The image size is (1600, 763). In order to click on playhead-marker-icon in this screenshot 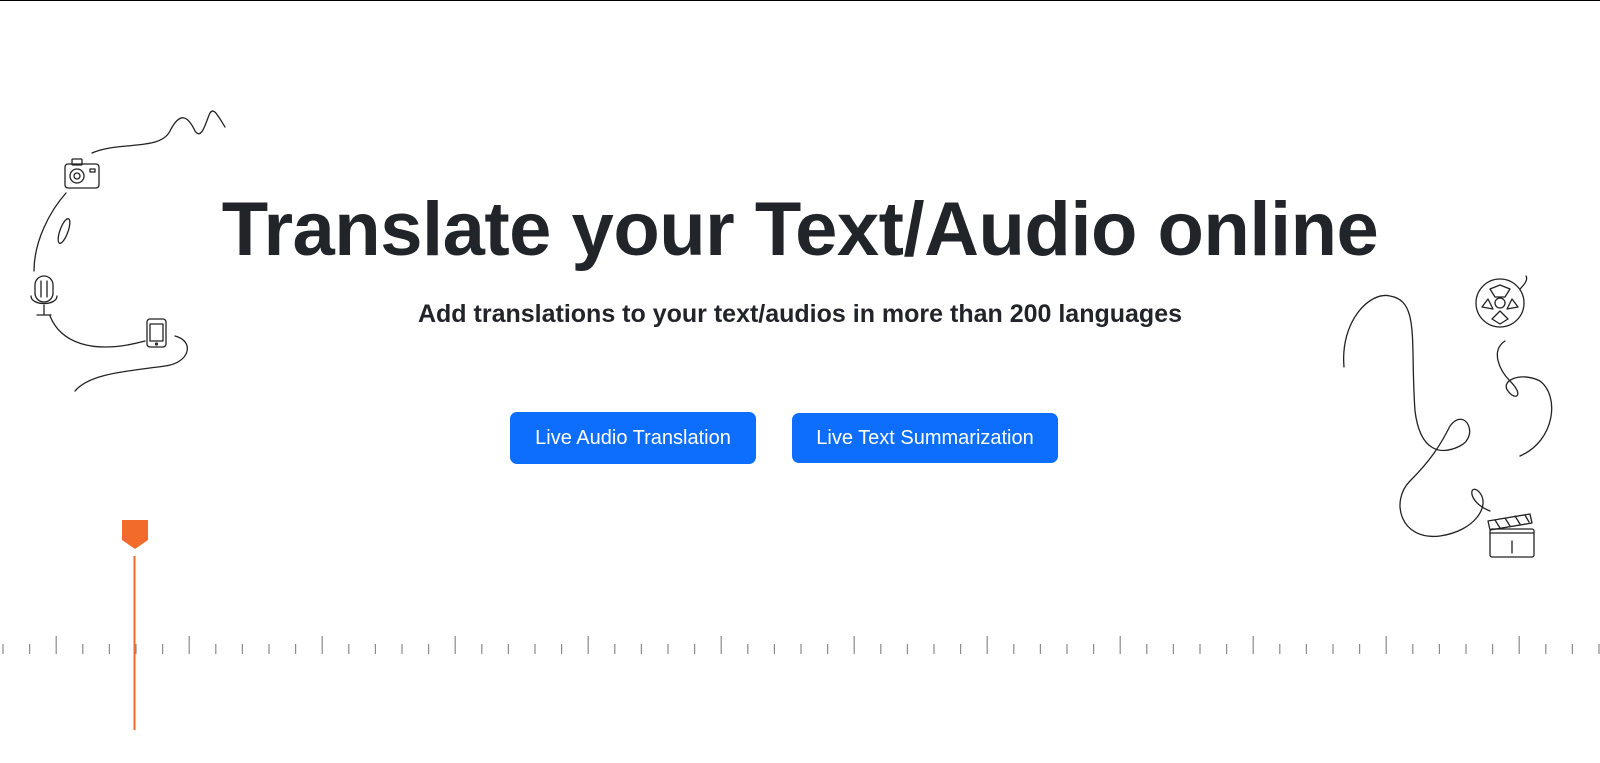, I will do `click(135, 625)`.